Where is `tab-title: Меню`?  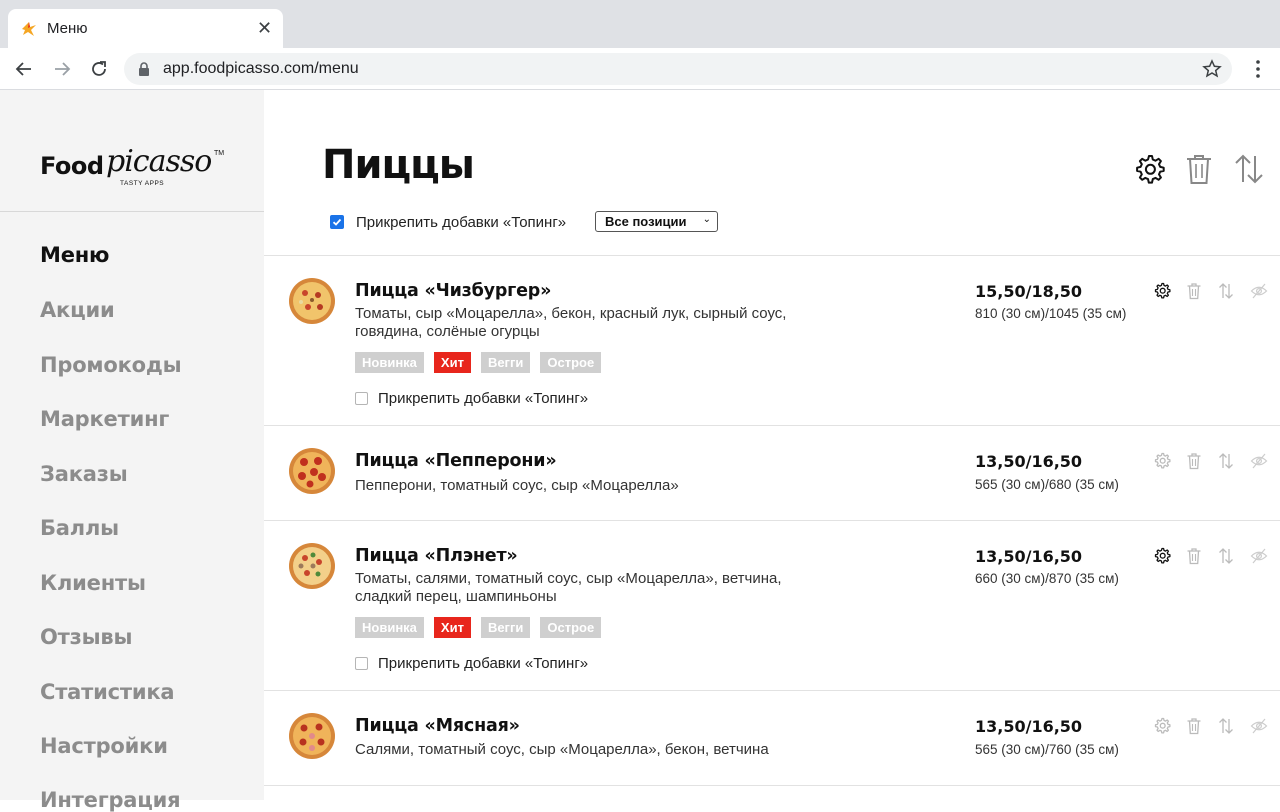
tab-title: Меню is located at coordinates (67, 28).